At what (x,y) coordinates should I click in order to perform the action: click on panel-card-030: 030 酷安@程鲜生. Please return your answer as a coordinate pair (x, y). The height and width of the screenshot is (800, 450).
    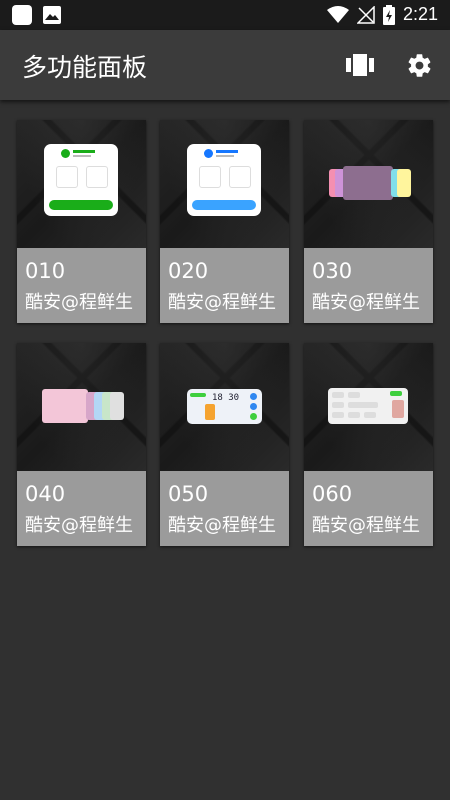
    Looking at the image, I should click on (368, 221).